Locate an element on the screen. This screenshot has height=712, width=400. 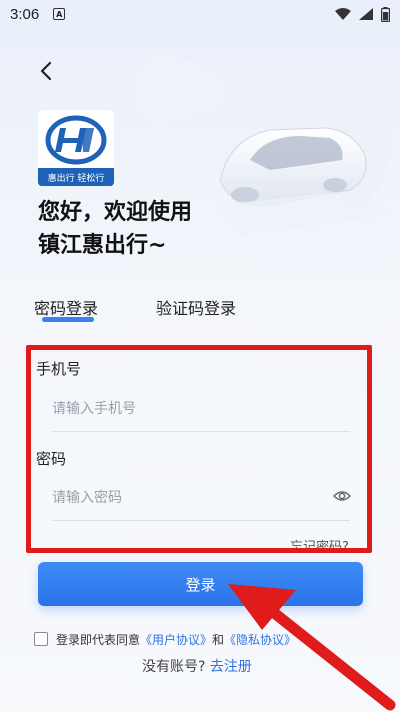
app-notification-icon: A is located at coordinates (59, 14).